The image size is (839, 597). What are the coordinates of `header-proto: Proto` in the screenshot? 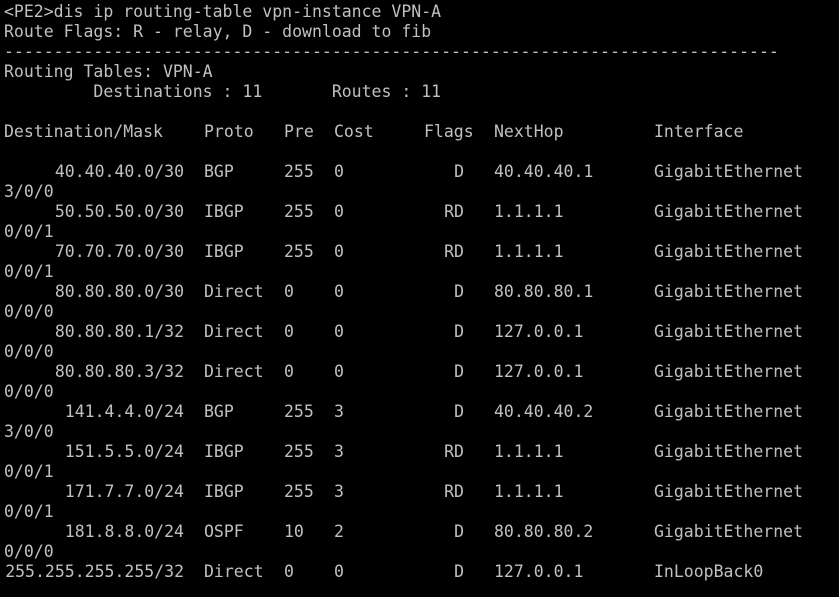 It's located at (229, 131).